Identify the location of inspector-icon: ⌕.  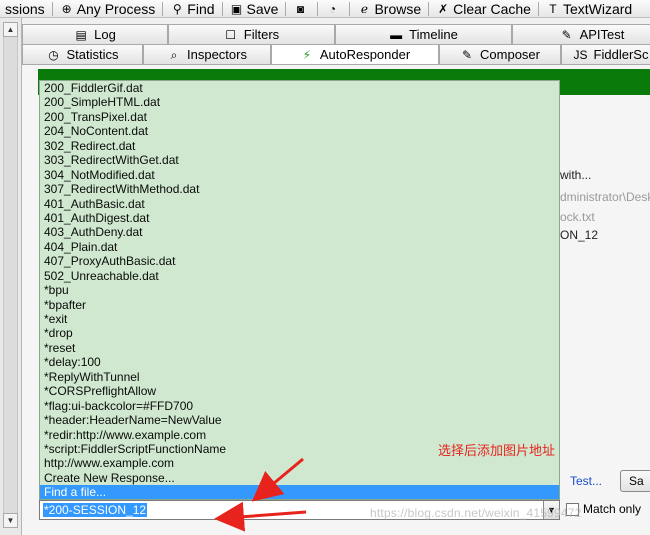
(174, 54).